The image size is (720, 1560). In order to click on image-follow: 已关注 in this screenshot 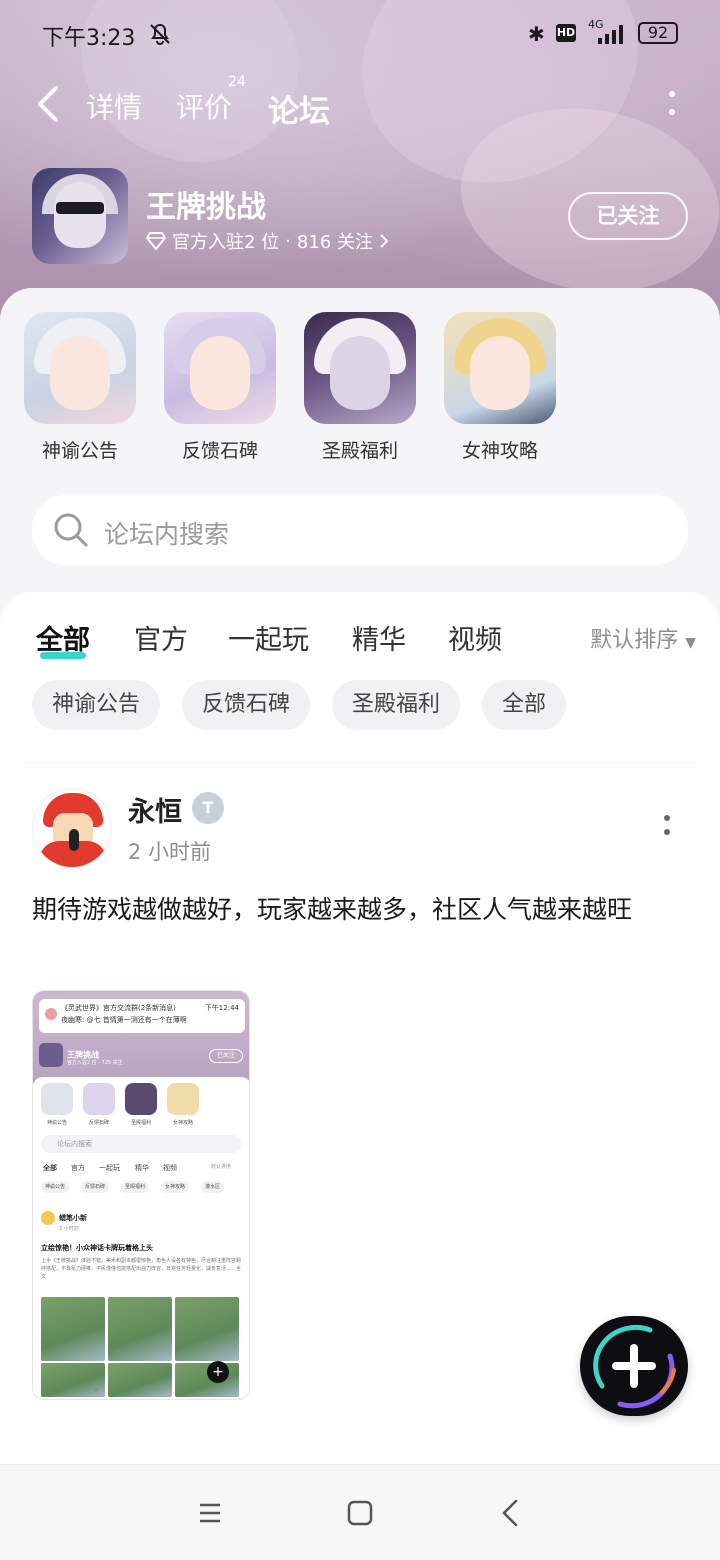, I will do `click(226, 1056)`.